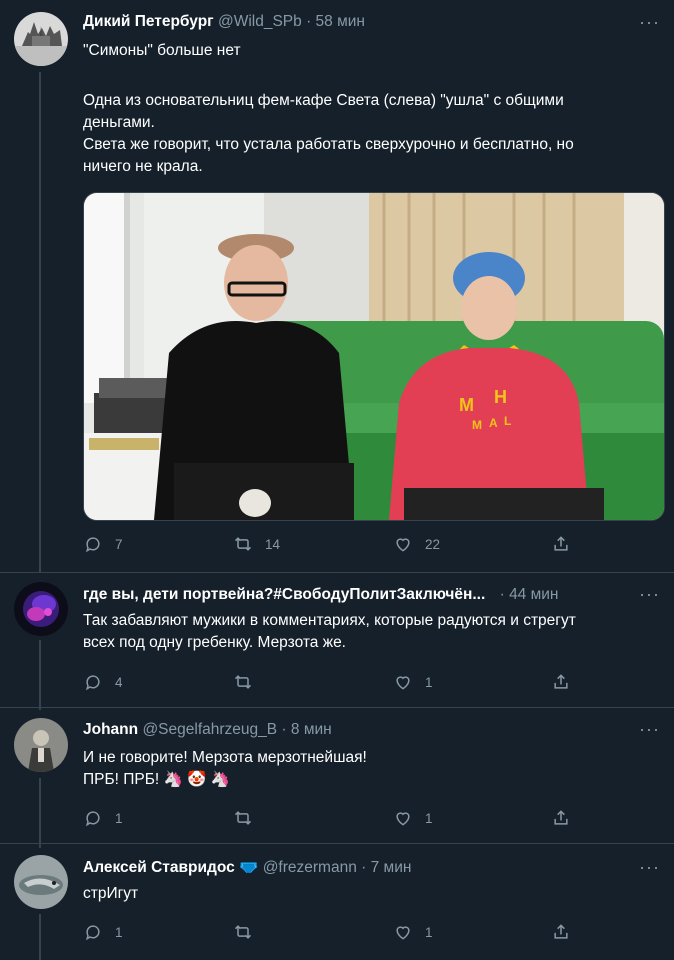 This screenshot has width=674, height=960. What do you see at coordinates (148, 21) in the screenshot?
I see `display-name: Дикий Петербург` at bounding box center [148, 21].